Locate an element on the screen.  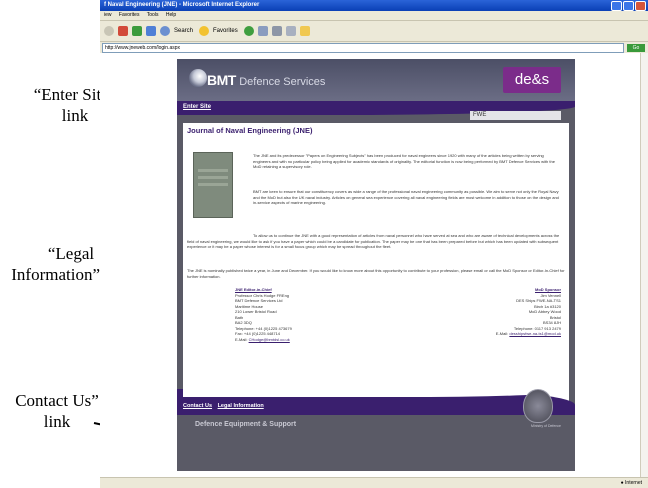
go-button: Go is located at coordinates (636, 47).